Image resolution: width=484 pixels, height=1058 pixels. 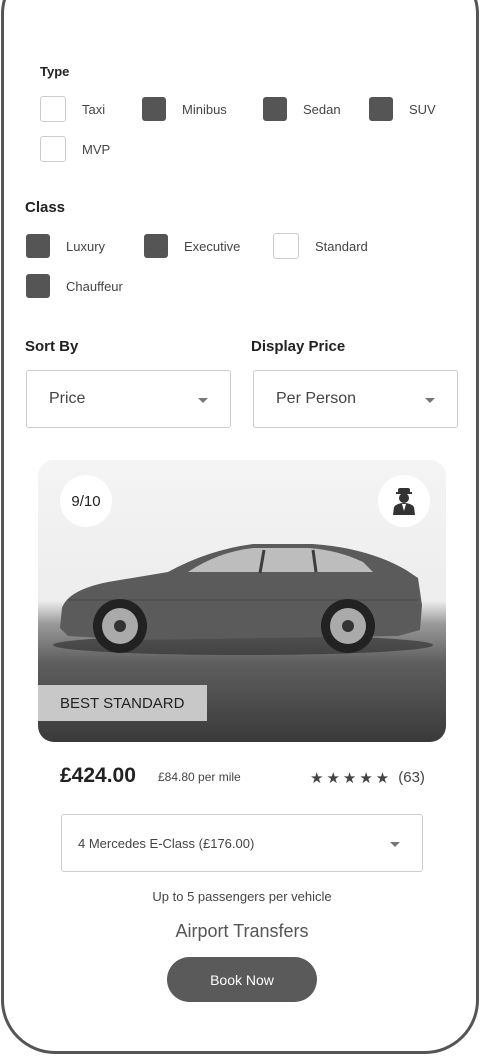 What do you see at coordinates (52, 346) in the screenshot?
I see `sort-by-label: Sort By` at bounding box center [52, 346].